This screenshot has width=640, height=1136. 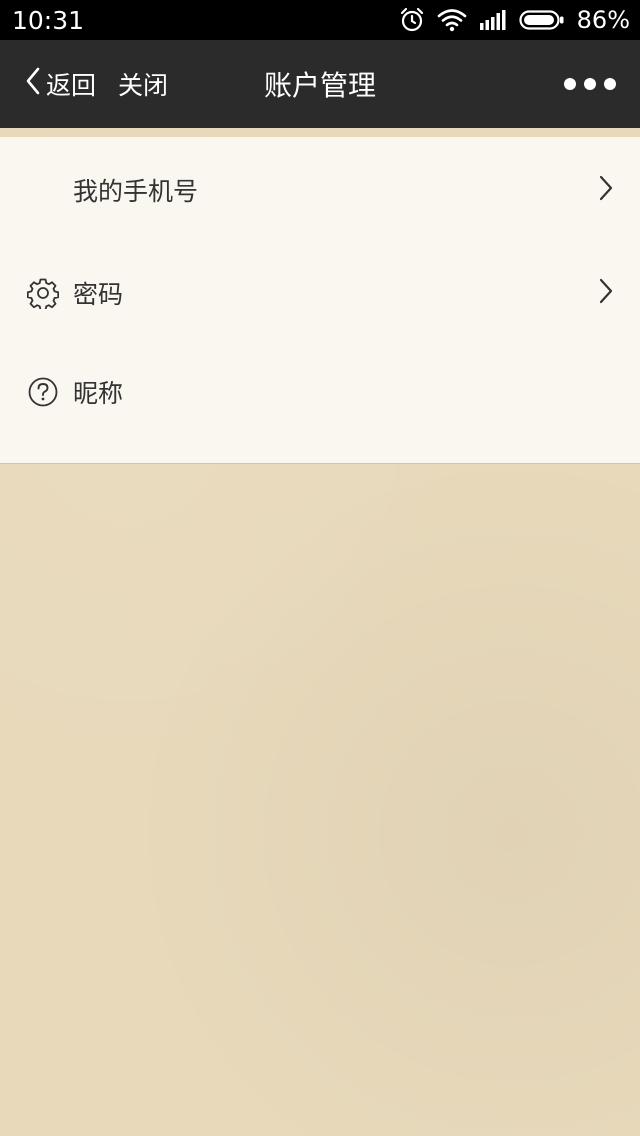 I want to click on more-dots-icon, so click(x=590, y=84).